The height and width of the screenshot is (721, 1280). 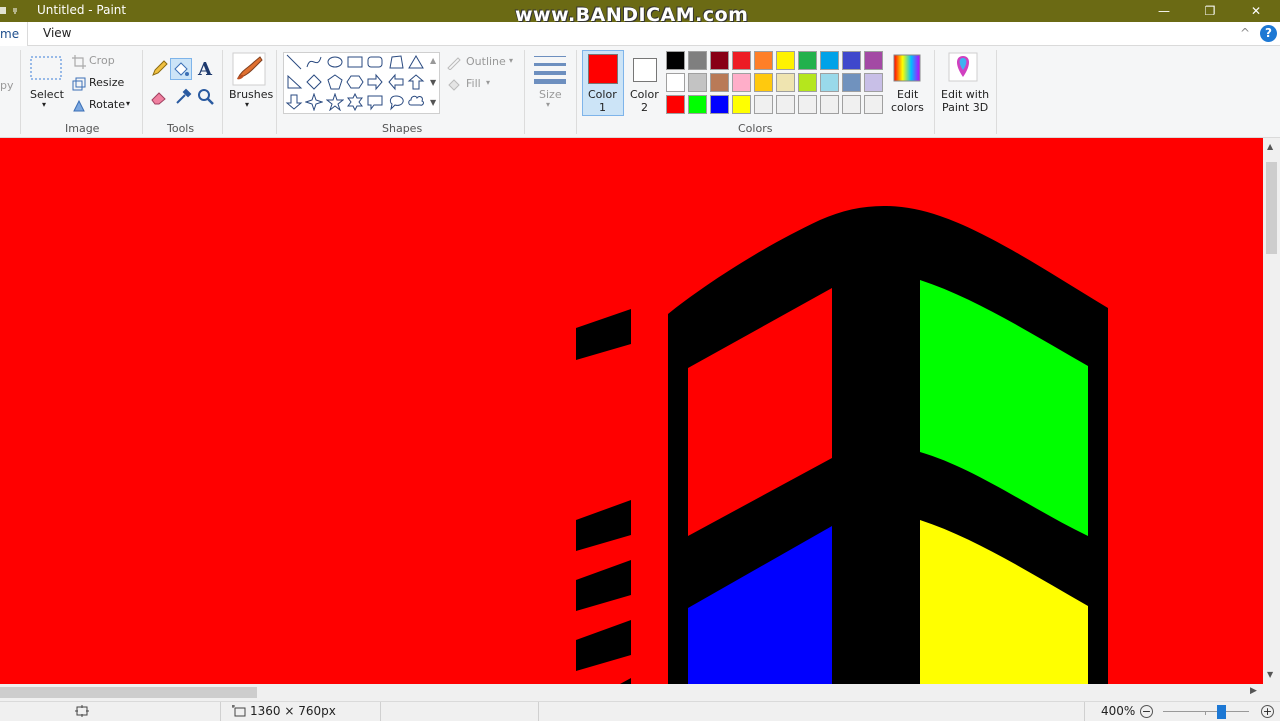 What do you see at coordinates (433, 82) in the screenshot?
I see `shapes-scroll-down-icon: ▼` at bounding box center [433, 82].